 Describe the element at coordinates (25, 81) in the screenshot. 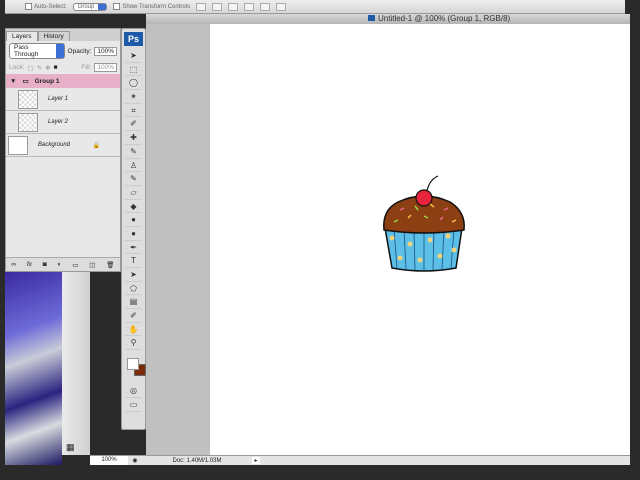

I see `folder-icon: ▭` at that location.